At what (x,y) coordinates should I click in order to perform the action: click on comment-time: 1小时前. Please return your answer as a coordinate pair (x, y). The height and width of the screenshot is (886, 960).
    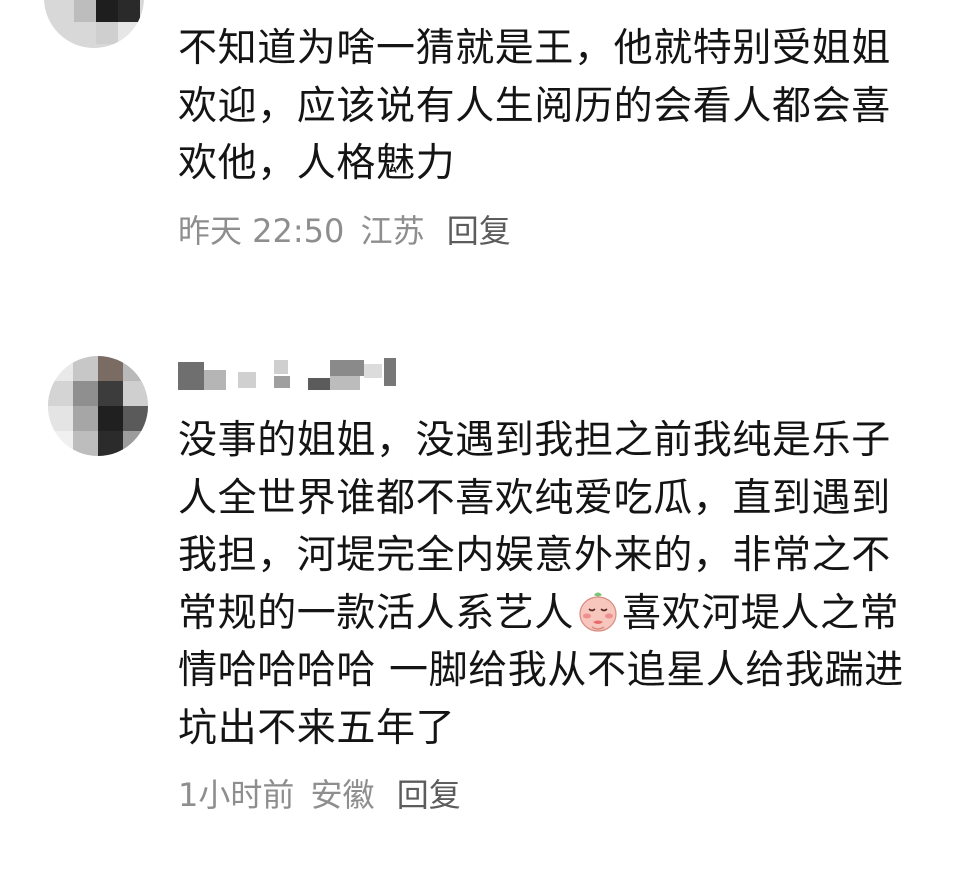
    Looking at the image, I should click on (236, 795).